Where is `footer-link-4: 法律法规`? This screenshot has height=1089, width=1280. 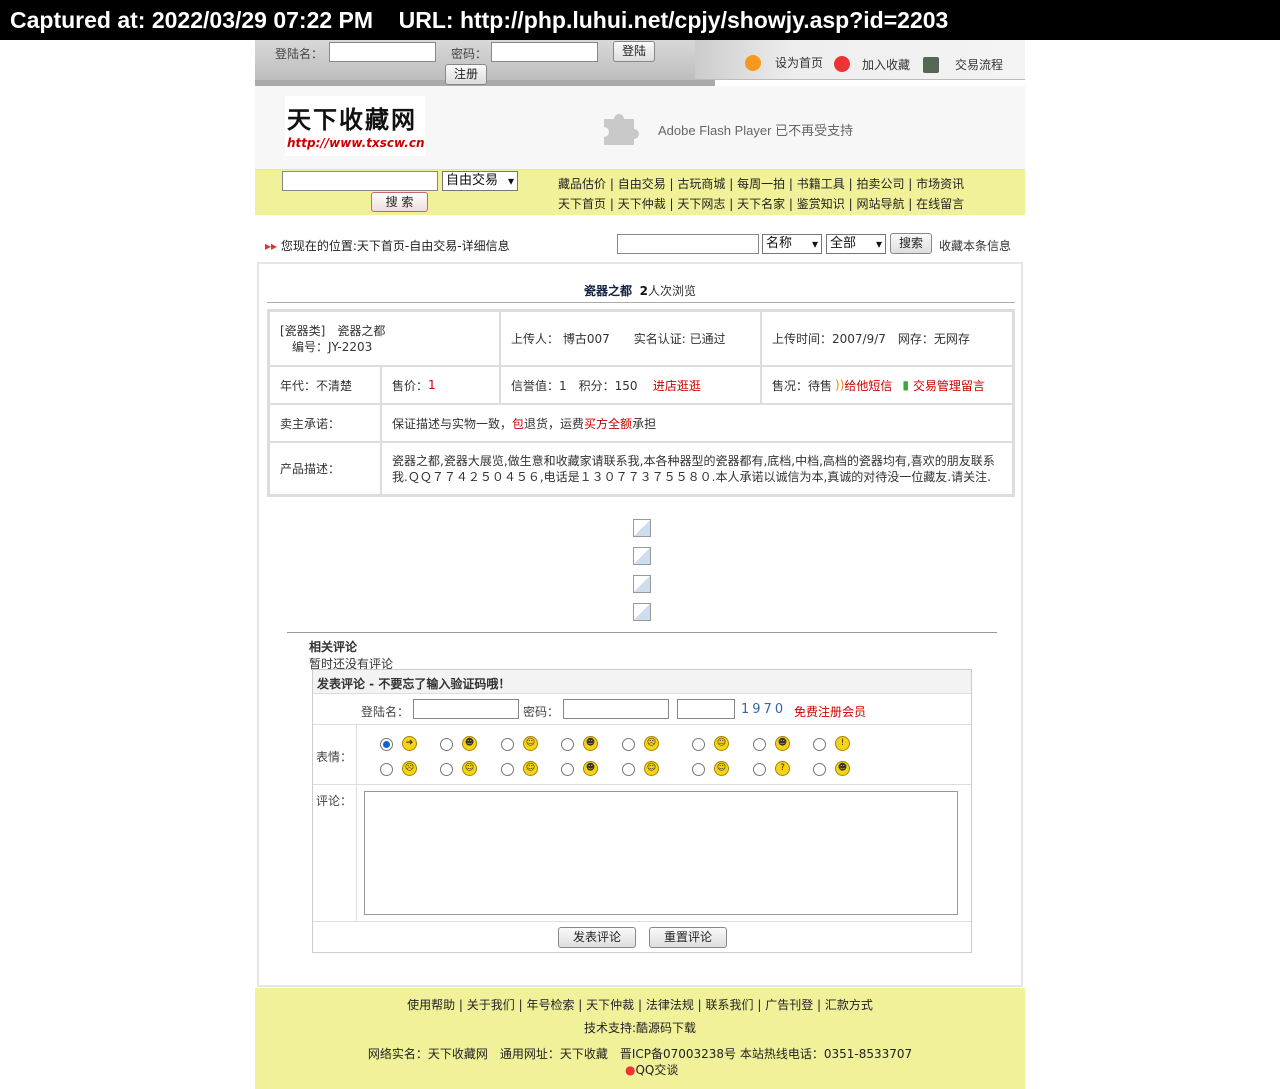 footer-link-4: 法律法规 is located at coordinates (670, 1005).